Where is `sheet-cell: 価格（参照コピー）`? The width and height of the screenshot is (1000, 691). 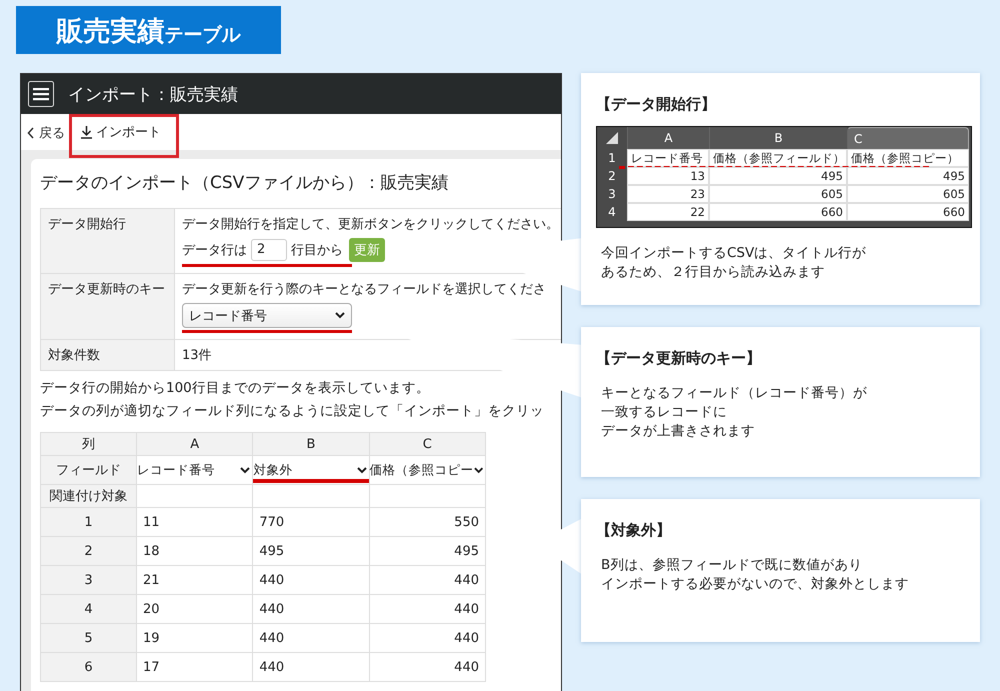 sheet-cell: 価格（参照コピー） is located at coordinates (908, 158).